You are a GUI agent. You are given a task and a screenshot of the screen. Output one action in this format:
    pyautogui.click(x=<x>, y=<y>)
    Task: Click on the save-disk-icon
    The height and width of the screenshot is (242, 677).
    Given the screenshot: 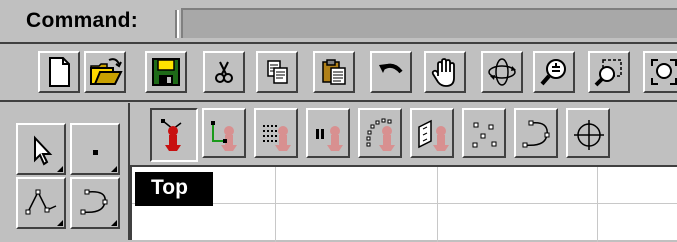 What is the action you would take?
    pyautogui.click(x=166, y=72)
    